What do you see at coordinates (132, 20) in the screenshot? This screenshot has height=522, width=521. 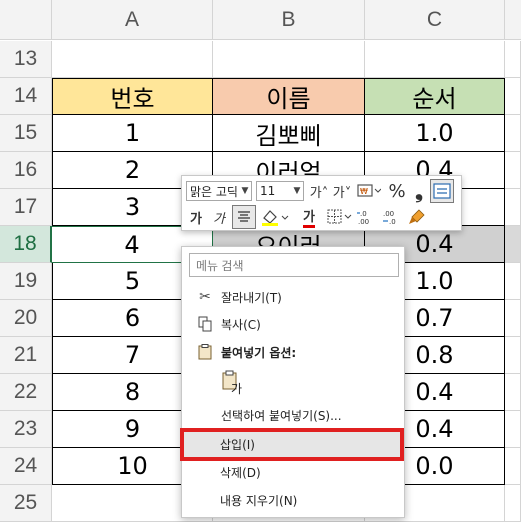 I see `column-header-a: A` at bounding box center [132, 20].